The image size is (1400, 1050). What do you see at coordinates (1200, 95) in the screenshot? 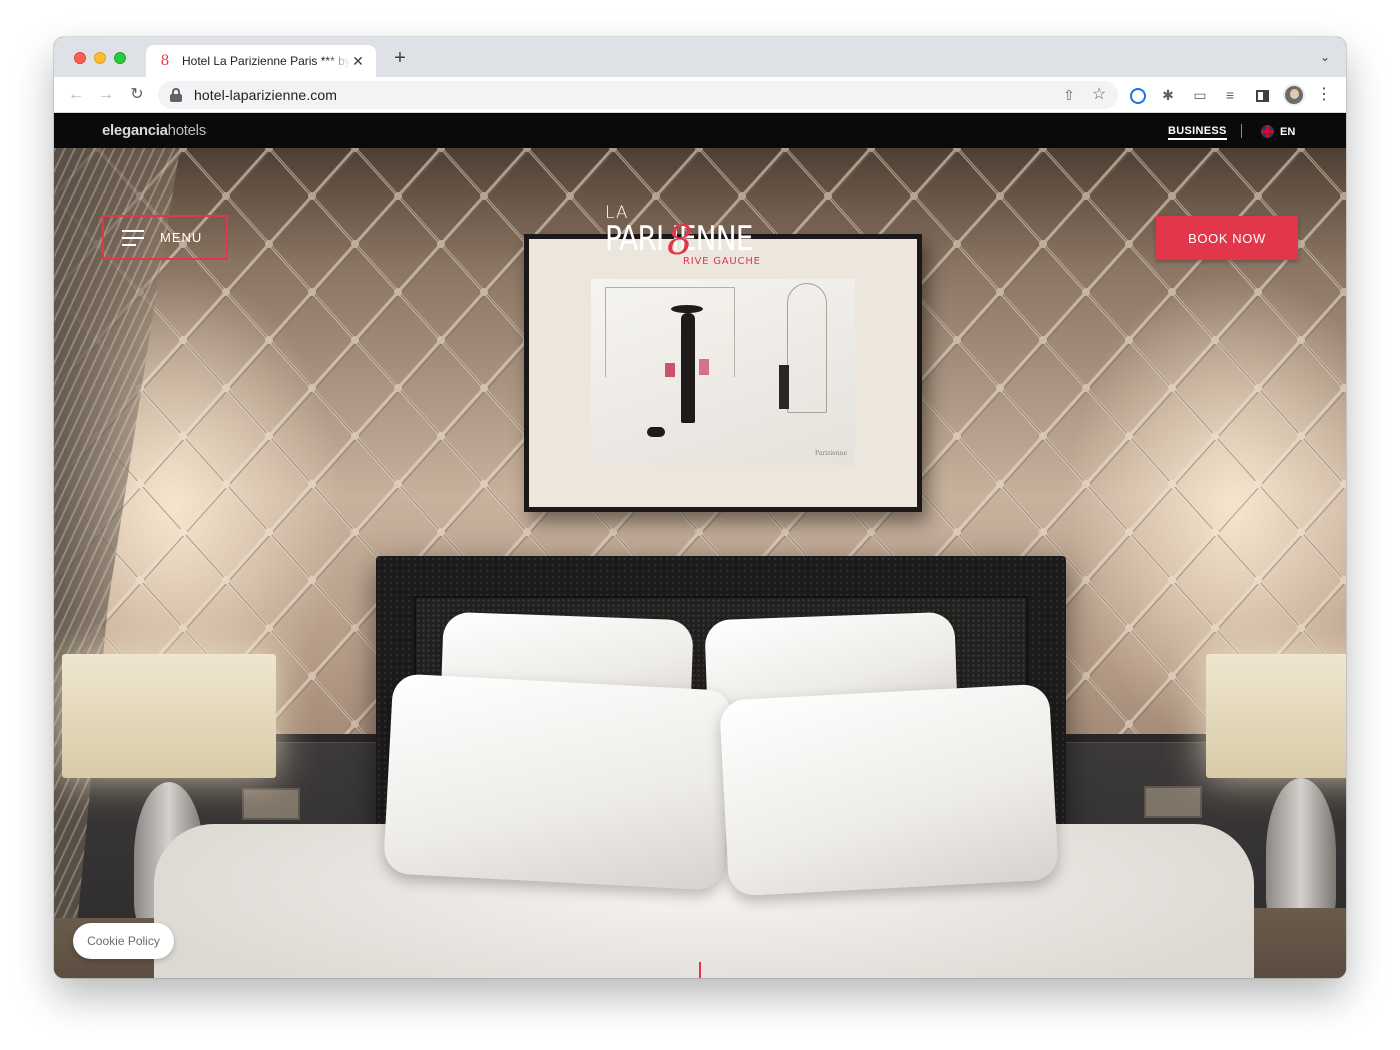
I see `cast-icon: ▭` at bounding box center [1200, 95].